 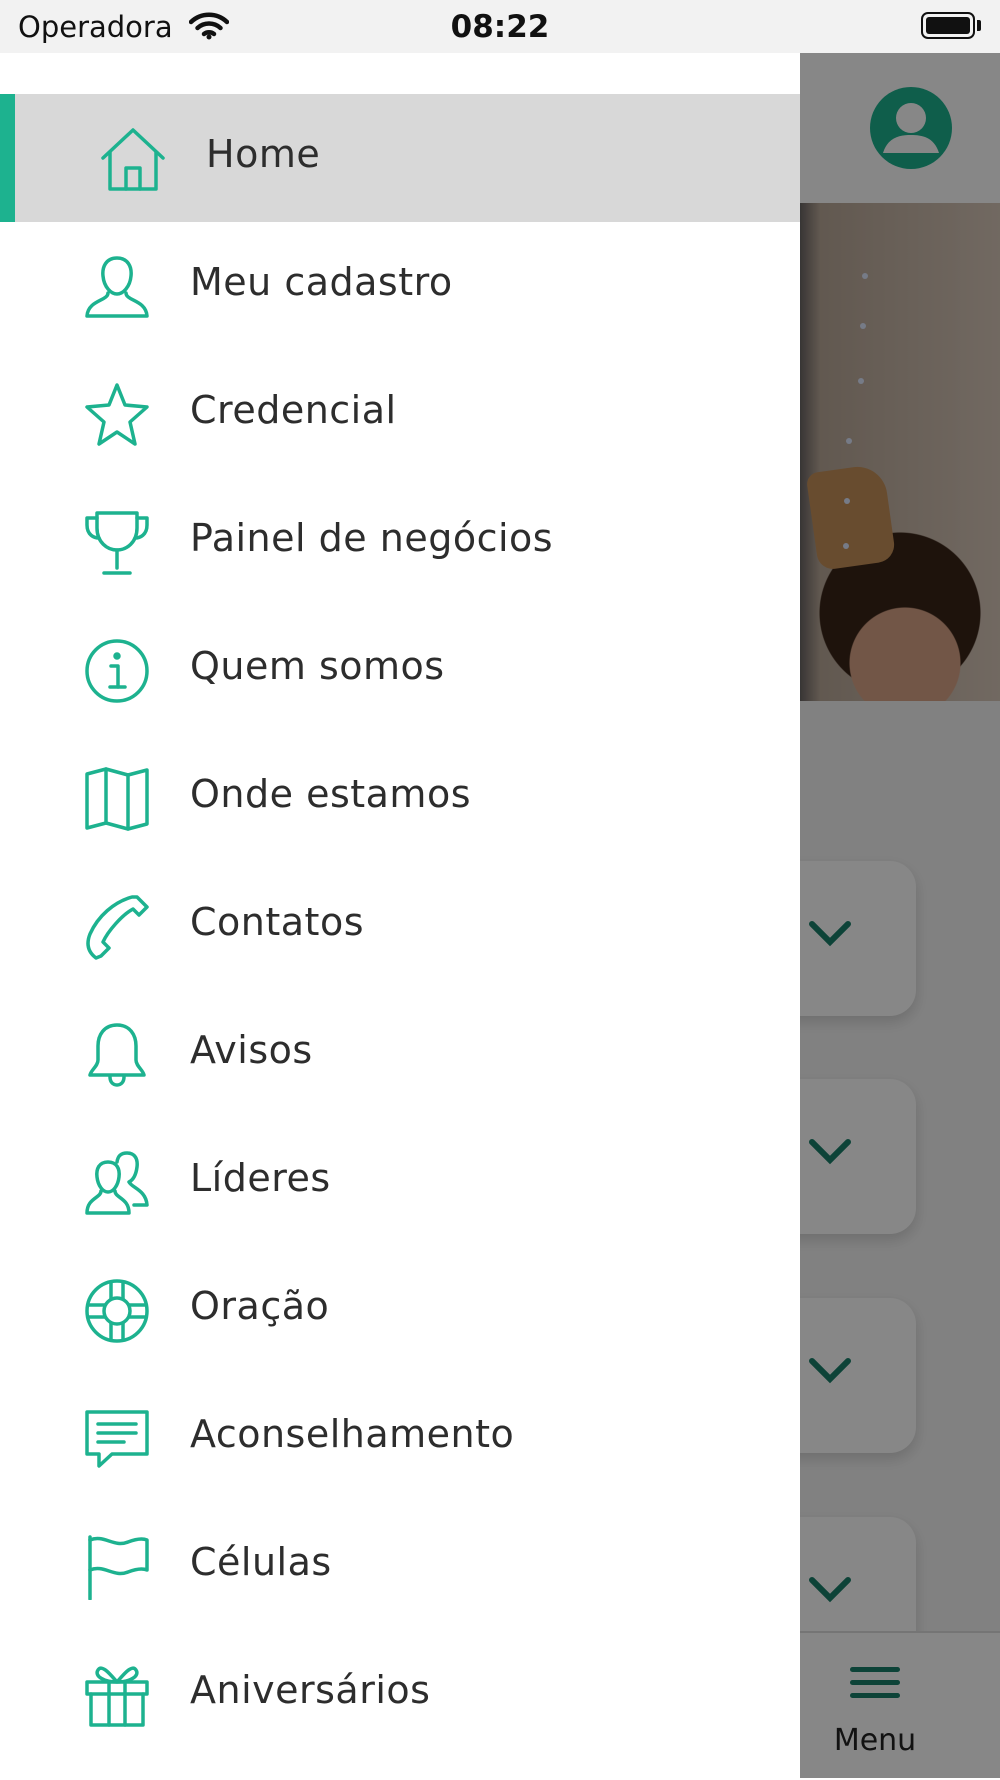 What do you see at coordinates (118, 1567) in the screenshot?
I see `flag-icon` at bounding box center [118, 1567].